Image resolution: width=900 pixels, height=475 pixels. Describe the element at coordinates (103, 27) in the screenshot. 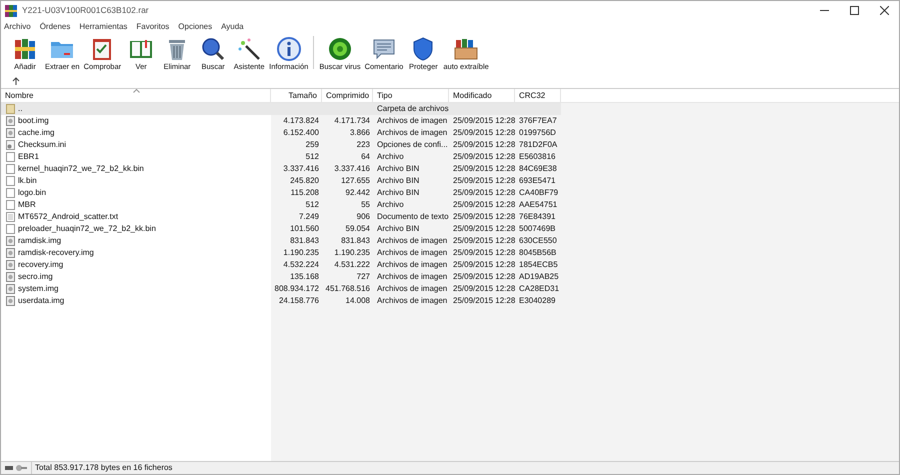

I see `menu-item: Herramientas` at that location.